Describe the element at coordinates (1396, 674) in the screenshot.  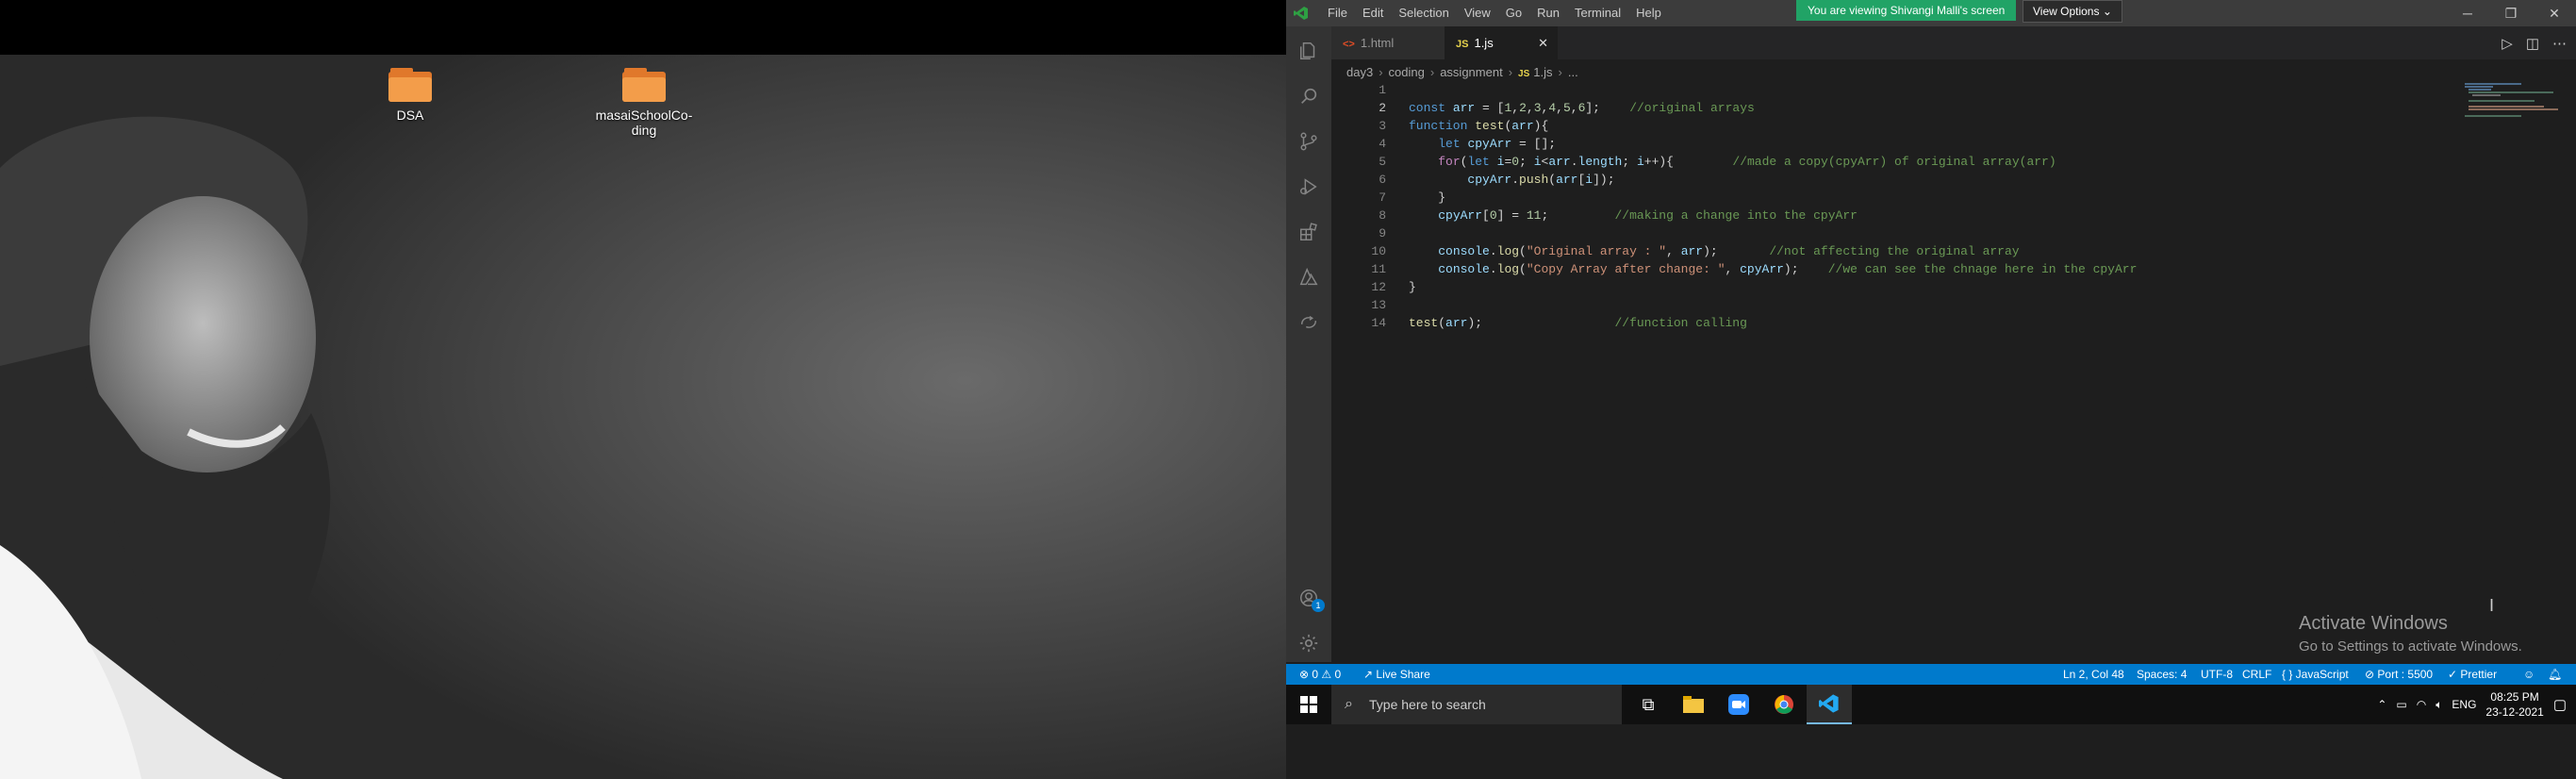
I see `live-share-status: ↗ Live Share` at that location.